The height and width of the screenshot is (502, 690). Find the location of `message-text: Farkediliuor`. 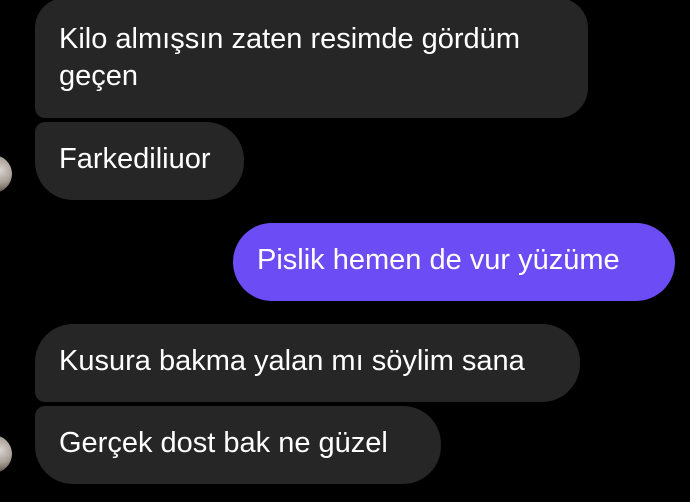

message-text: Farkediliuor is located at coordinates (135, 159).